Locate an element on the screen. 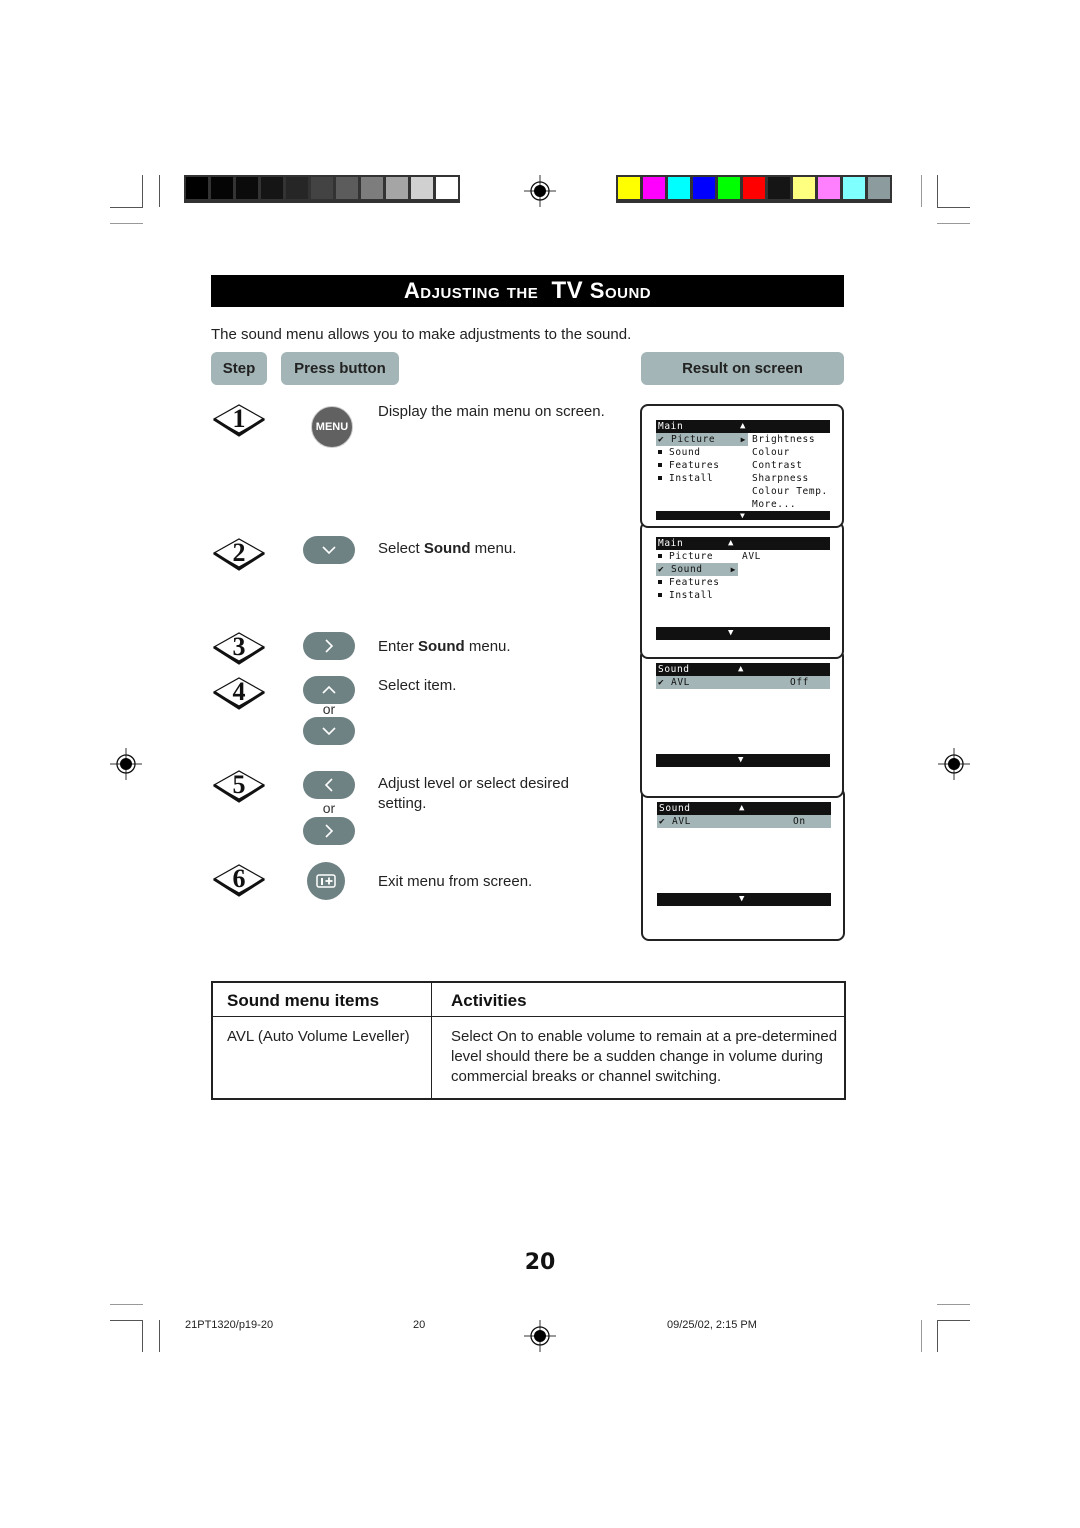  osd-header: Sound ▲ is located at coordinates (744, 808).